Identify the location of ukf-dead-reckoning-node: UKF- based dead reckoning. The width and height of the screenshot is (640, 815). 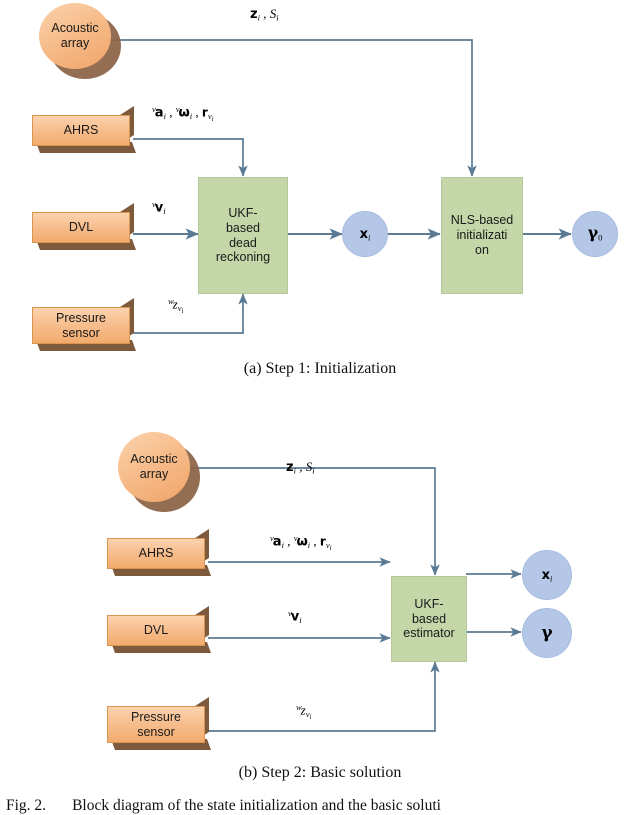
(243, 235).